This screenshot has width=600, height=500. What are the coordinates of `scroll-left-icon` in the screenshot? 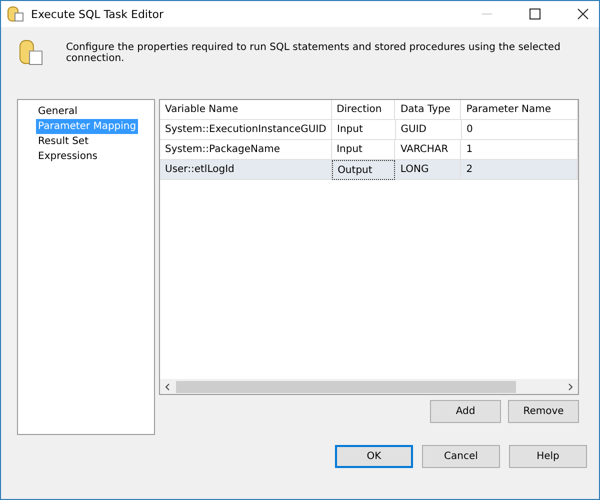 It's located at (168, 386).